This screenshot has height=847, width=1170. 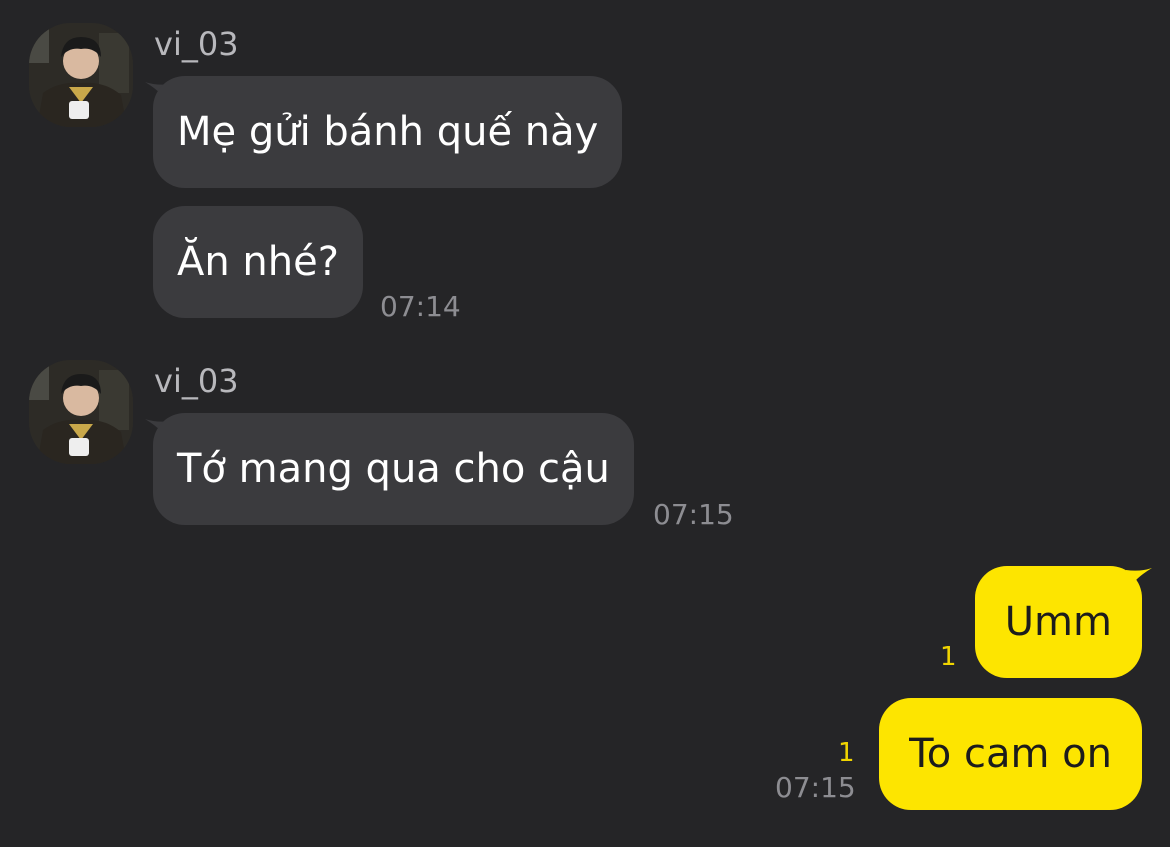 I want to click on incoming-message: Ăn nhé?, so click(x=258, y=262).